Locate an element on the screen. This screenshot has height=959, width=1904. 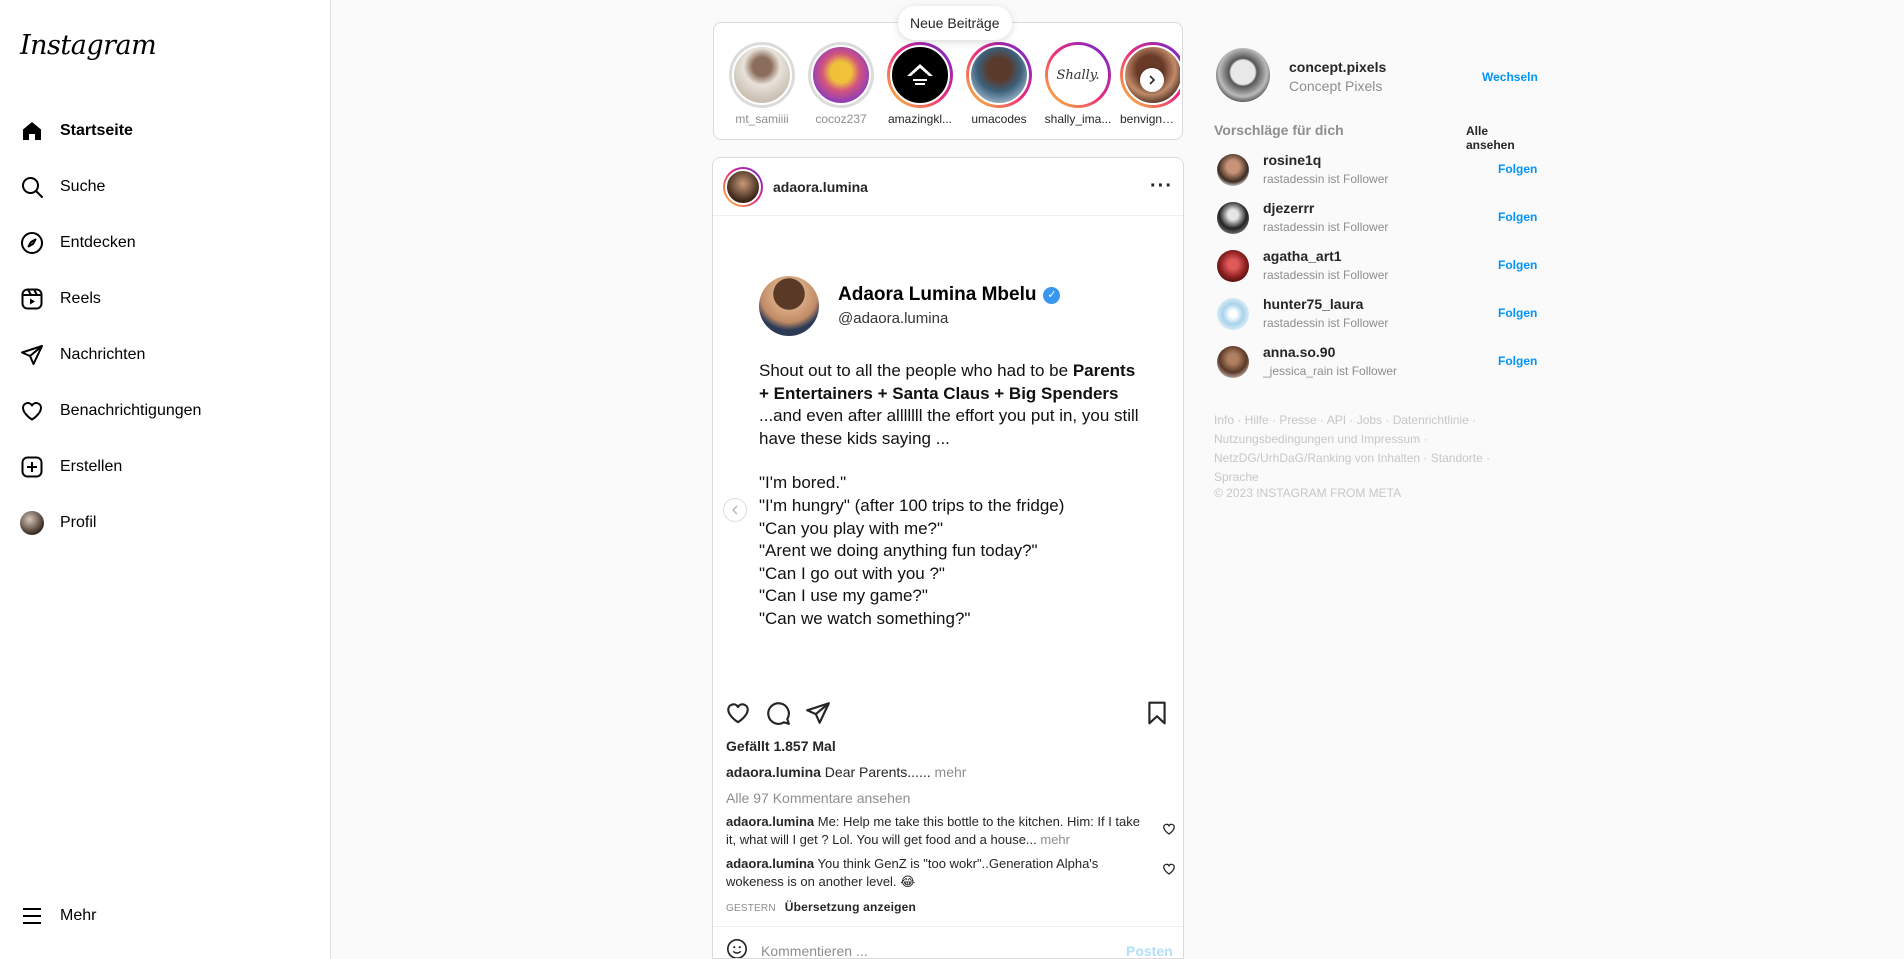
nav-label: Benachrichtigungen is located at coordinates (131, 410).